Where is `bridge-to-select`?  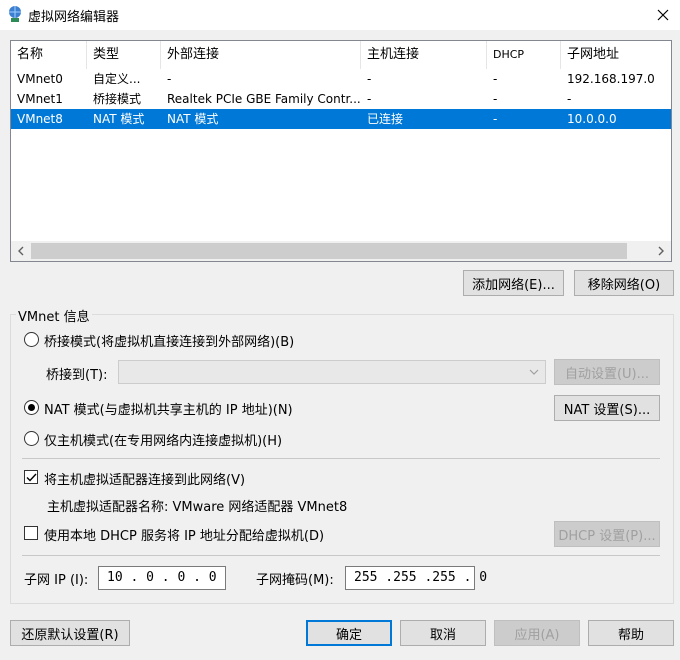
bridge-to-select is located at coordinates (332, 372).